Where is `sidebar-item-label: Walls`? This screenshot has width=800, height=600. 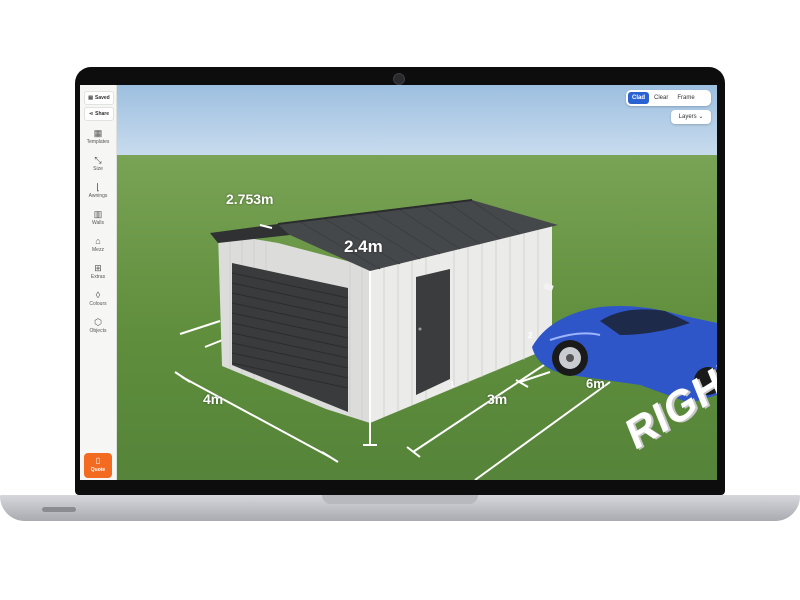
sidebar-item-label: Walls is located at coordinates (98, 223).